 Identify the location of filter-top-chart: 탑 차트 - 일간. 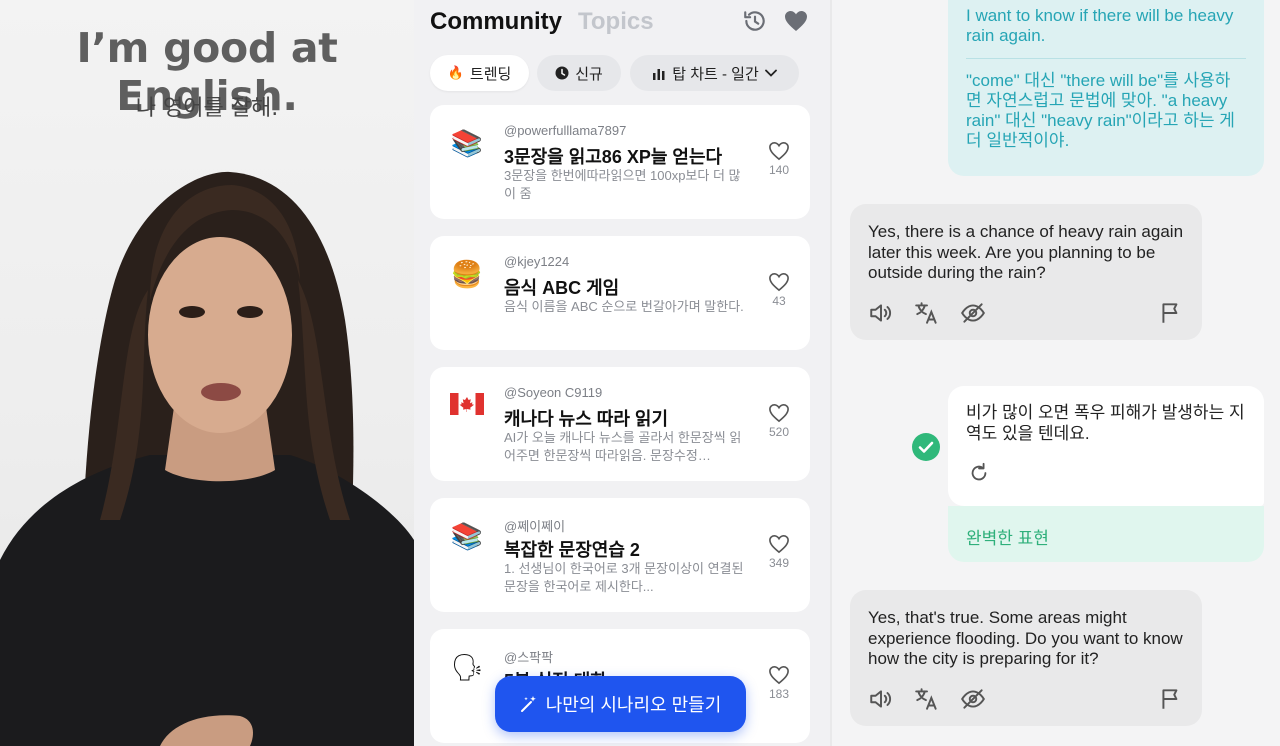
(714, 73).